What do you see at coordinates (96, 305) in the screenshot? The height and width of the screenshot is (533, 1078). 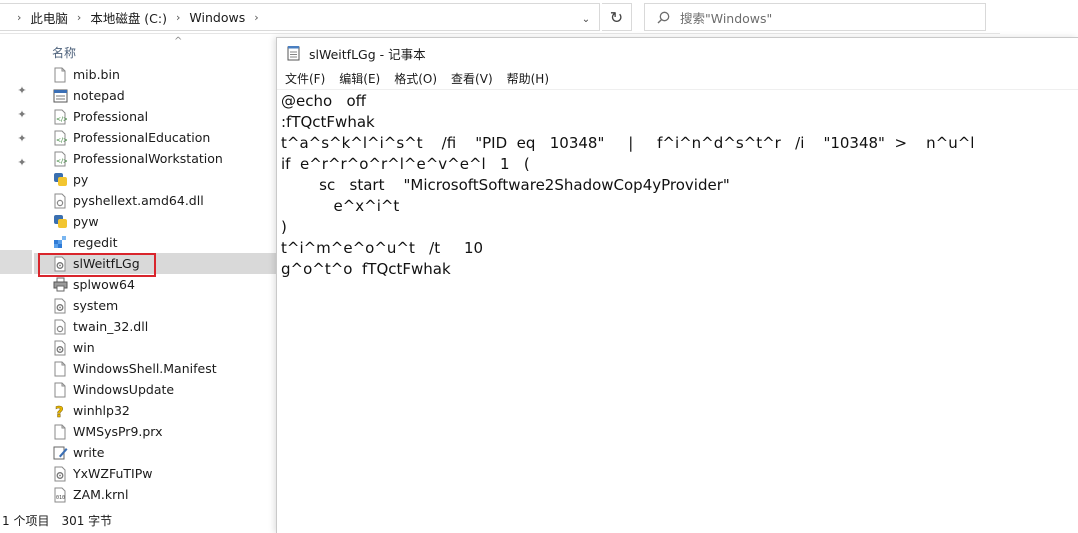 I see `file-name: system` at bounding box center [96, 305].